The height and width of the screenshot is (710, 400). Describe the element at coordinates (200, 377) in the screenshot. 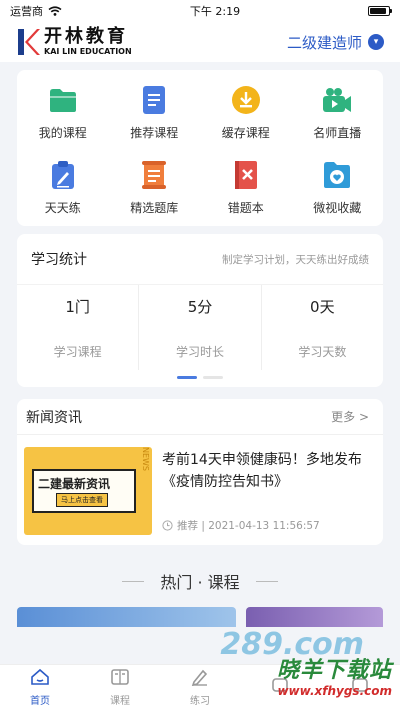

I see `carousel-indicator` at that location.